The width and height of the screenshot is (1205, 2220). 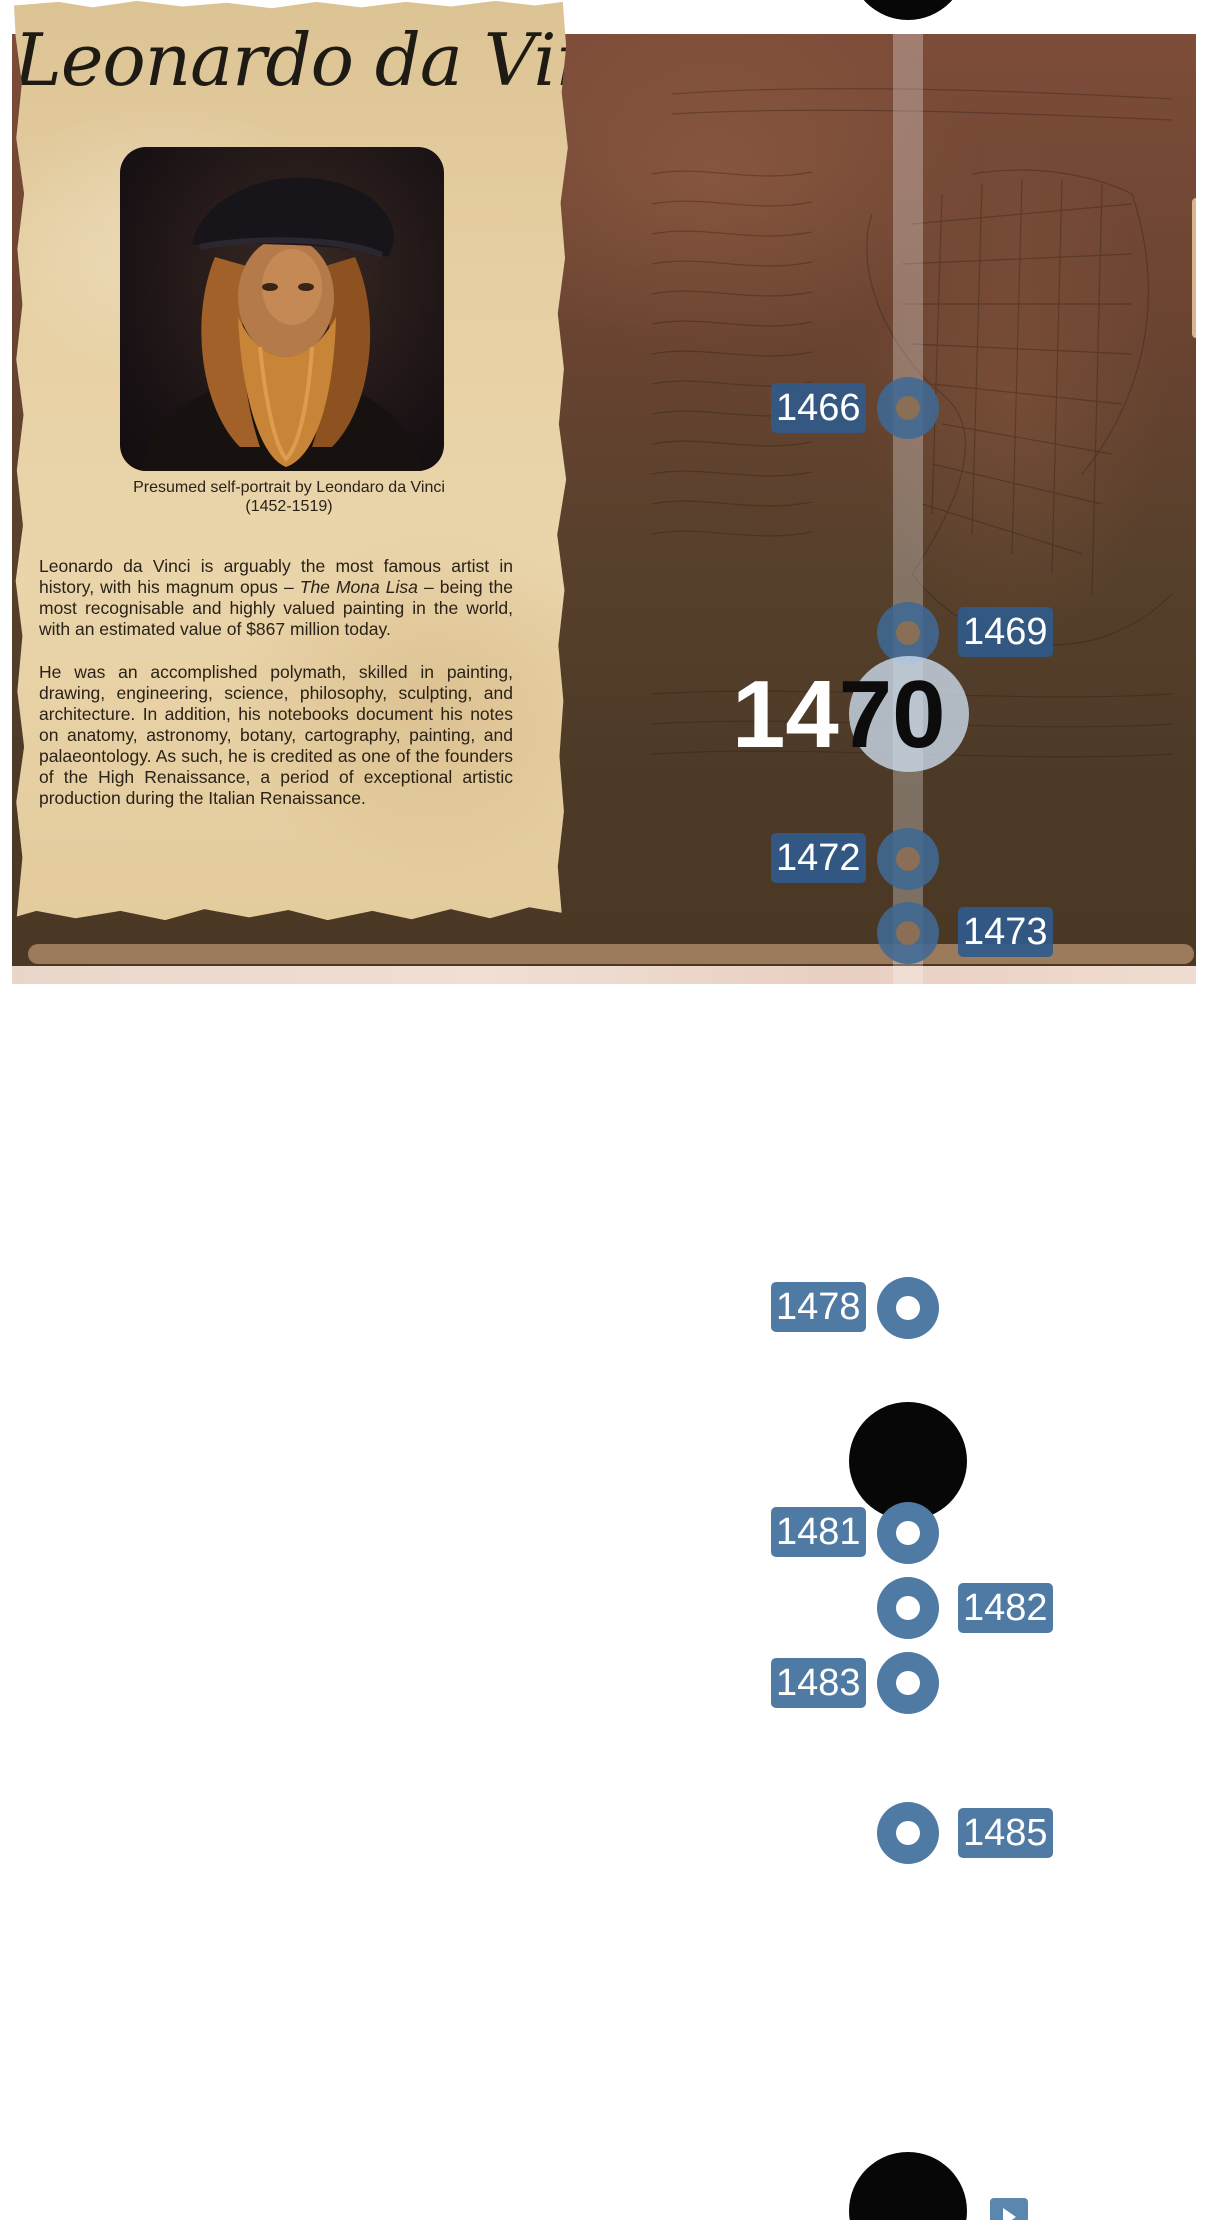 What do you see at coordinates (1194, 268) in the screenshot?
I see `side-tab` at bounding box center [1194, 268].